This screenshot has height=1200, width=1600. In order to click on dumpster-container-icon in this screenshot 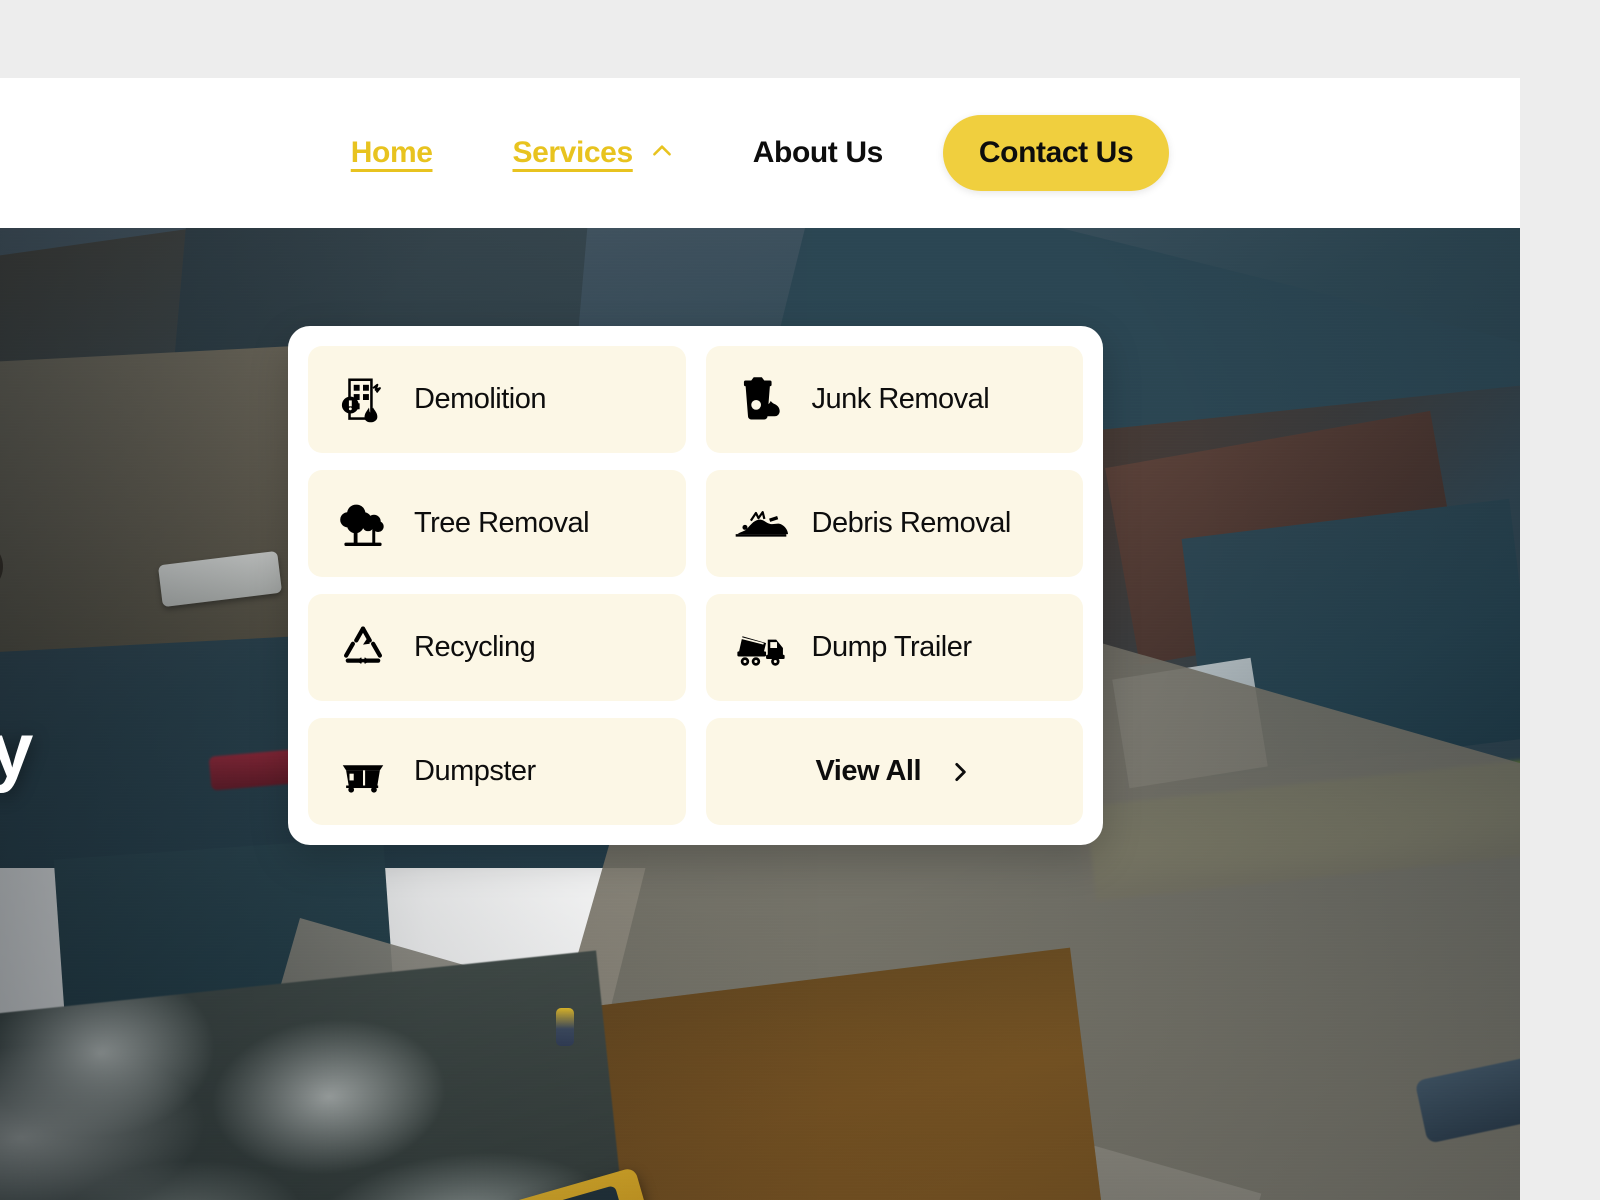, I will do `click(363, 772)`.